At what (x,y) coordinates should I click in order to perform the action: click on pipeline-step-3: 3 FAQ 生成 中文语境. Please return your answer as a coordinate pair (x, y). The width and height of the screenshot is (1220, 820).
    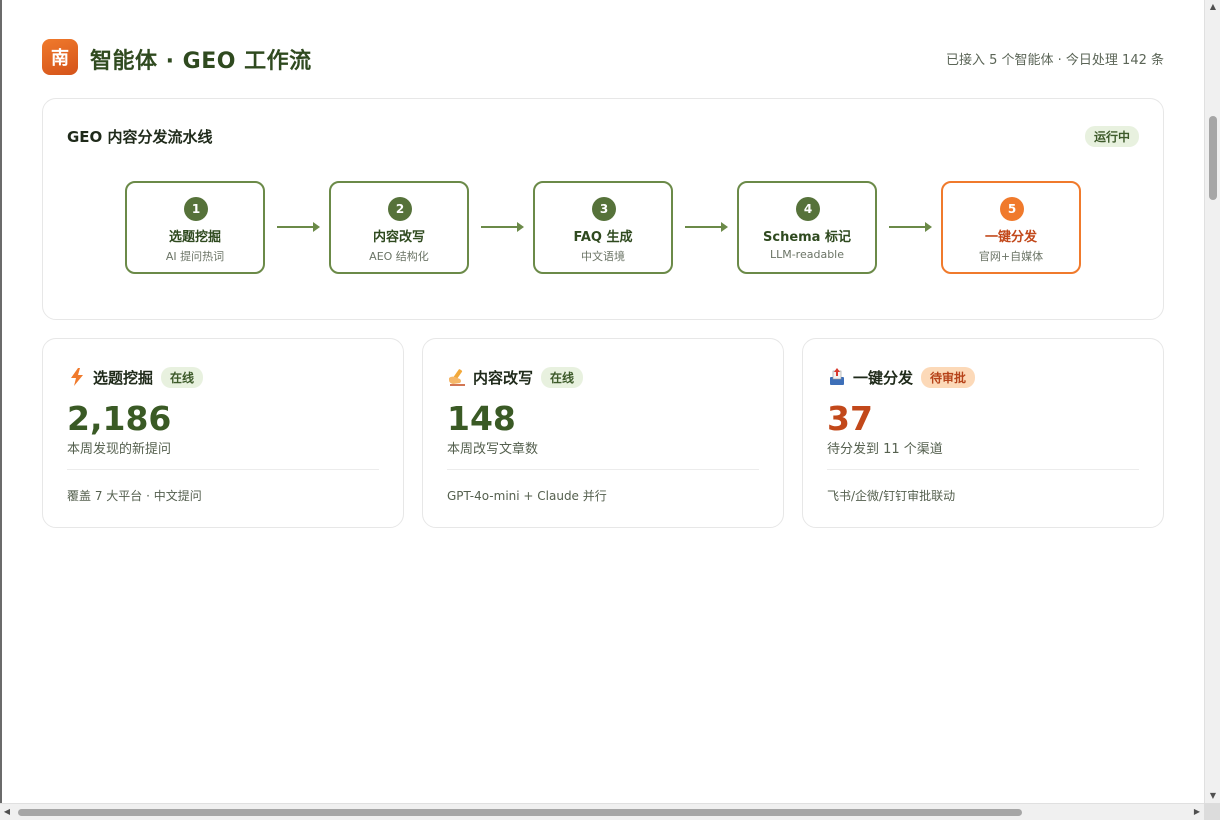
    Looking at the image, I should click on (603, 227).